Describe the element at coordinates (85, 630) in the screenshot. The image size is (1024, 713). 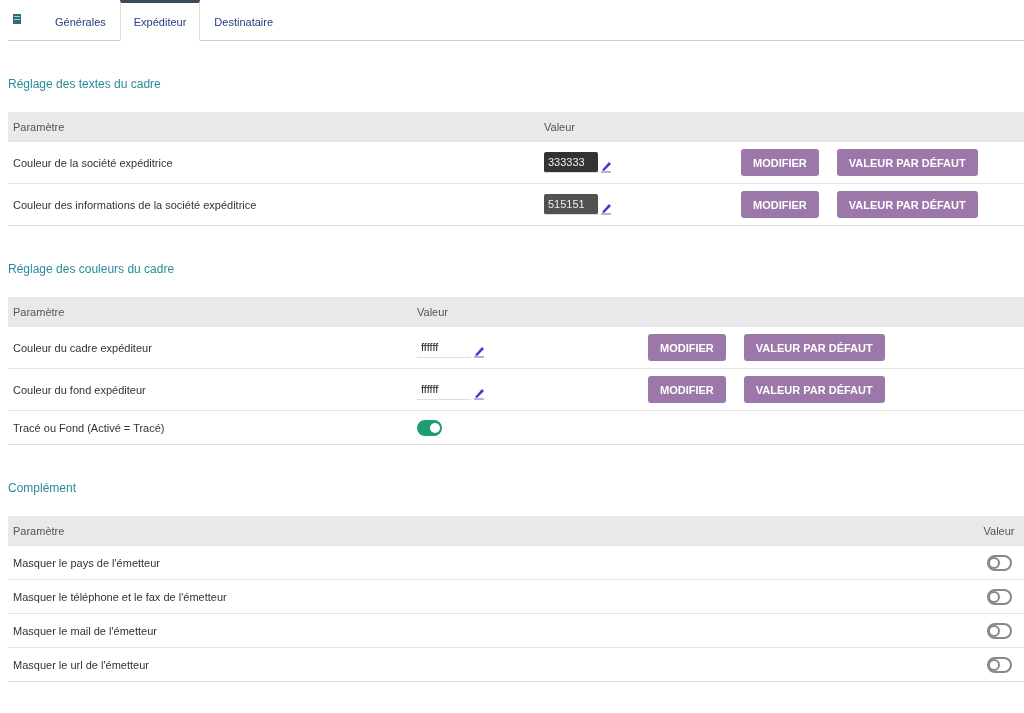
I see `parameter-label: Masquer le mail de l'émetteur` at that location.